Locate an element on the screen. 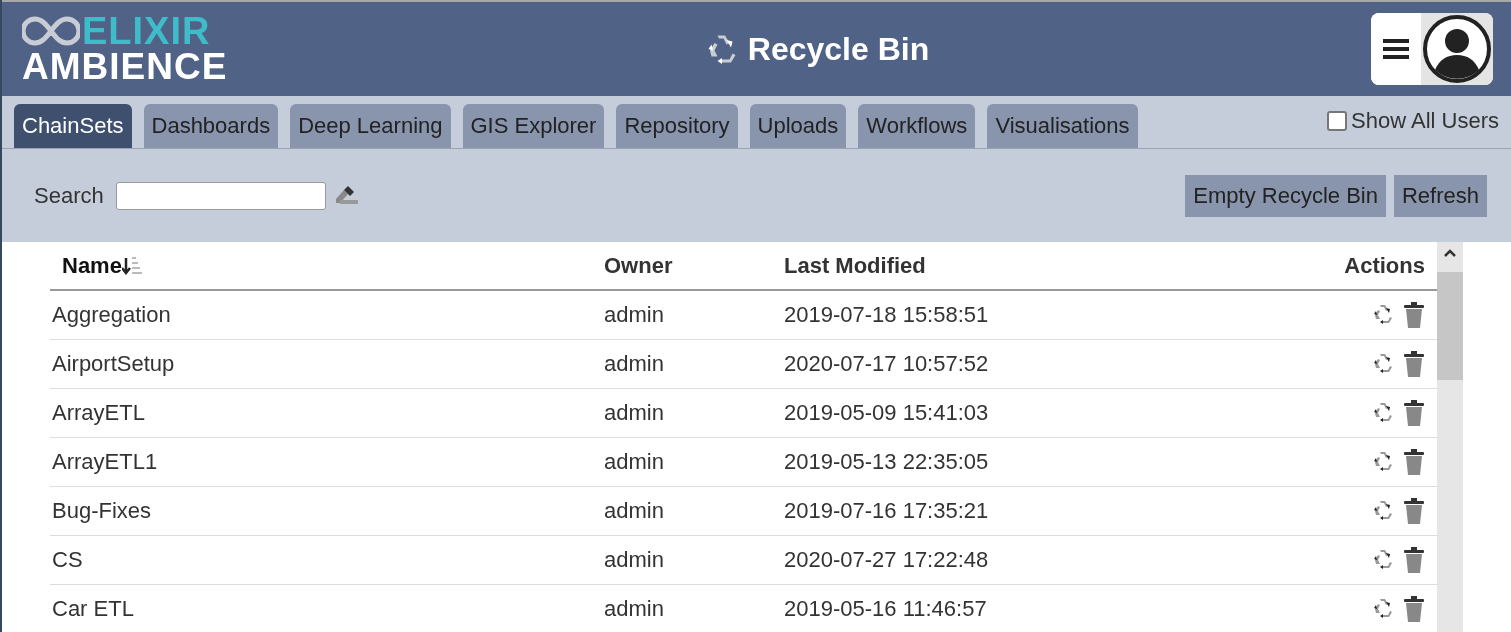 This screenshot has height=632, width=1511. table-cell-text: Car ETL is located at coordinates (93, 609).